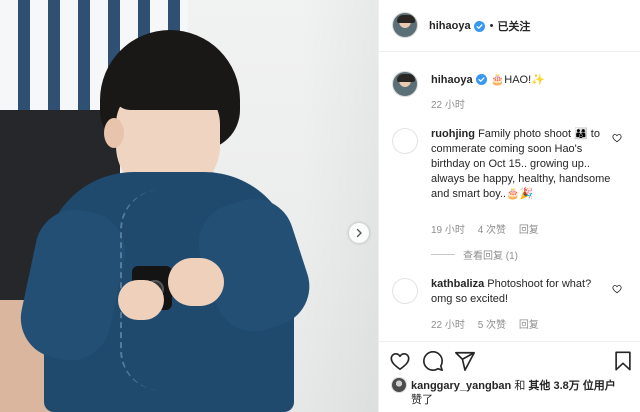 Image resolution: width=640 pixels, height=412 pixels. What do you see at coordinates (571, 386) in the screenshot?
I see `likes-others-count: 其他 3.8万 位用户` at bounding box center [571, 386].